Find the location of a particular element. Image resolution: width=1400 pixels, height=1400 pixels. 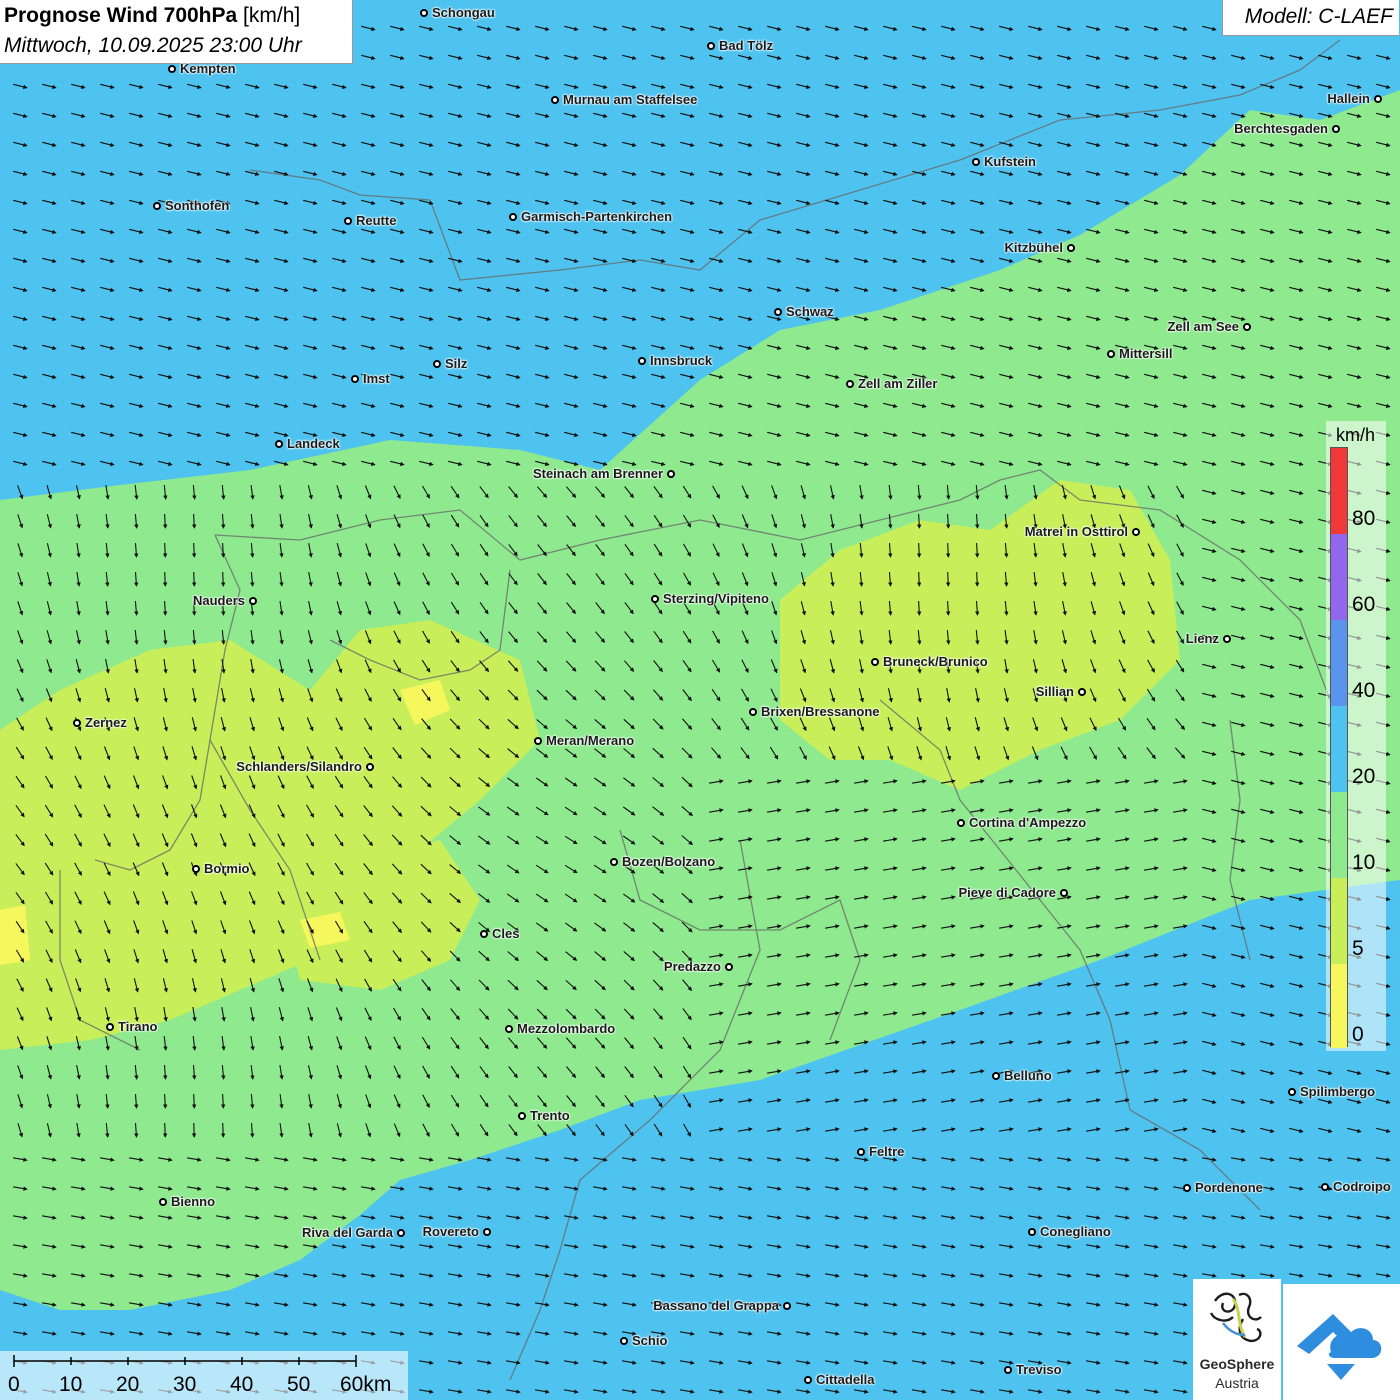

city-marker-hallein is located at coordinates (1378, 99).